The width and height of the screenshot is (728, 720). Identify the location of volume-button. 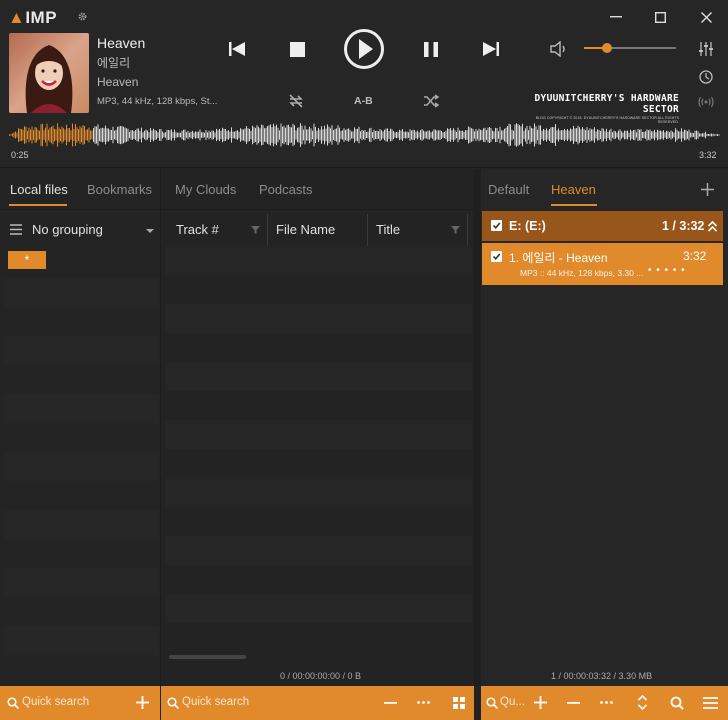
(559, 49).